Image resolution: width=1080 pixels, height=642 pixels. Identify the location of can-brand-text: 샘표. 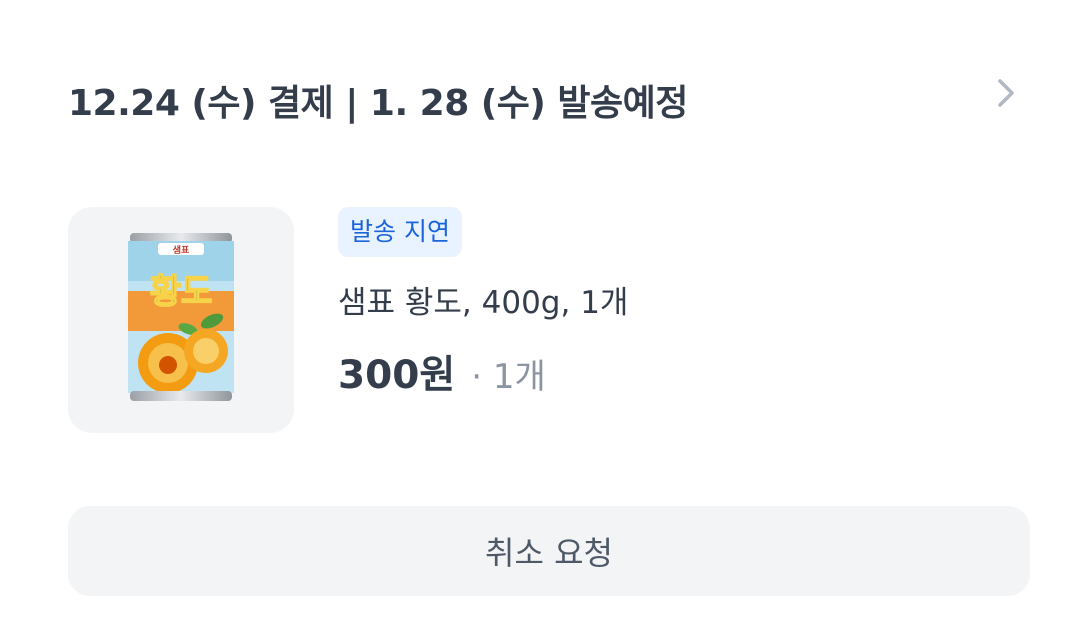
(181, 250).